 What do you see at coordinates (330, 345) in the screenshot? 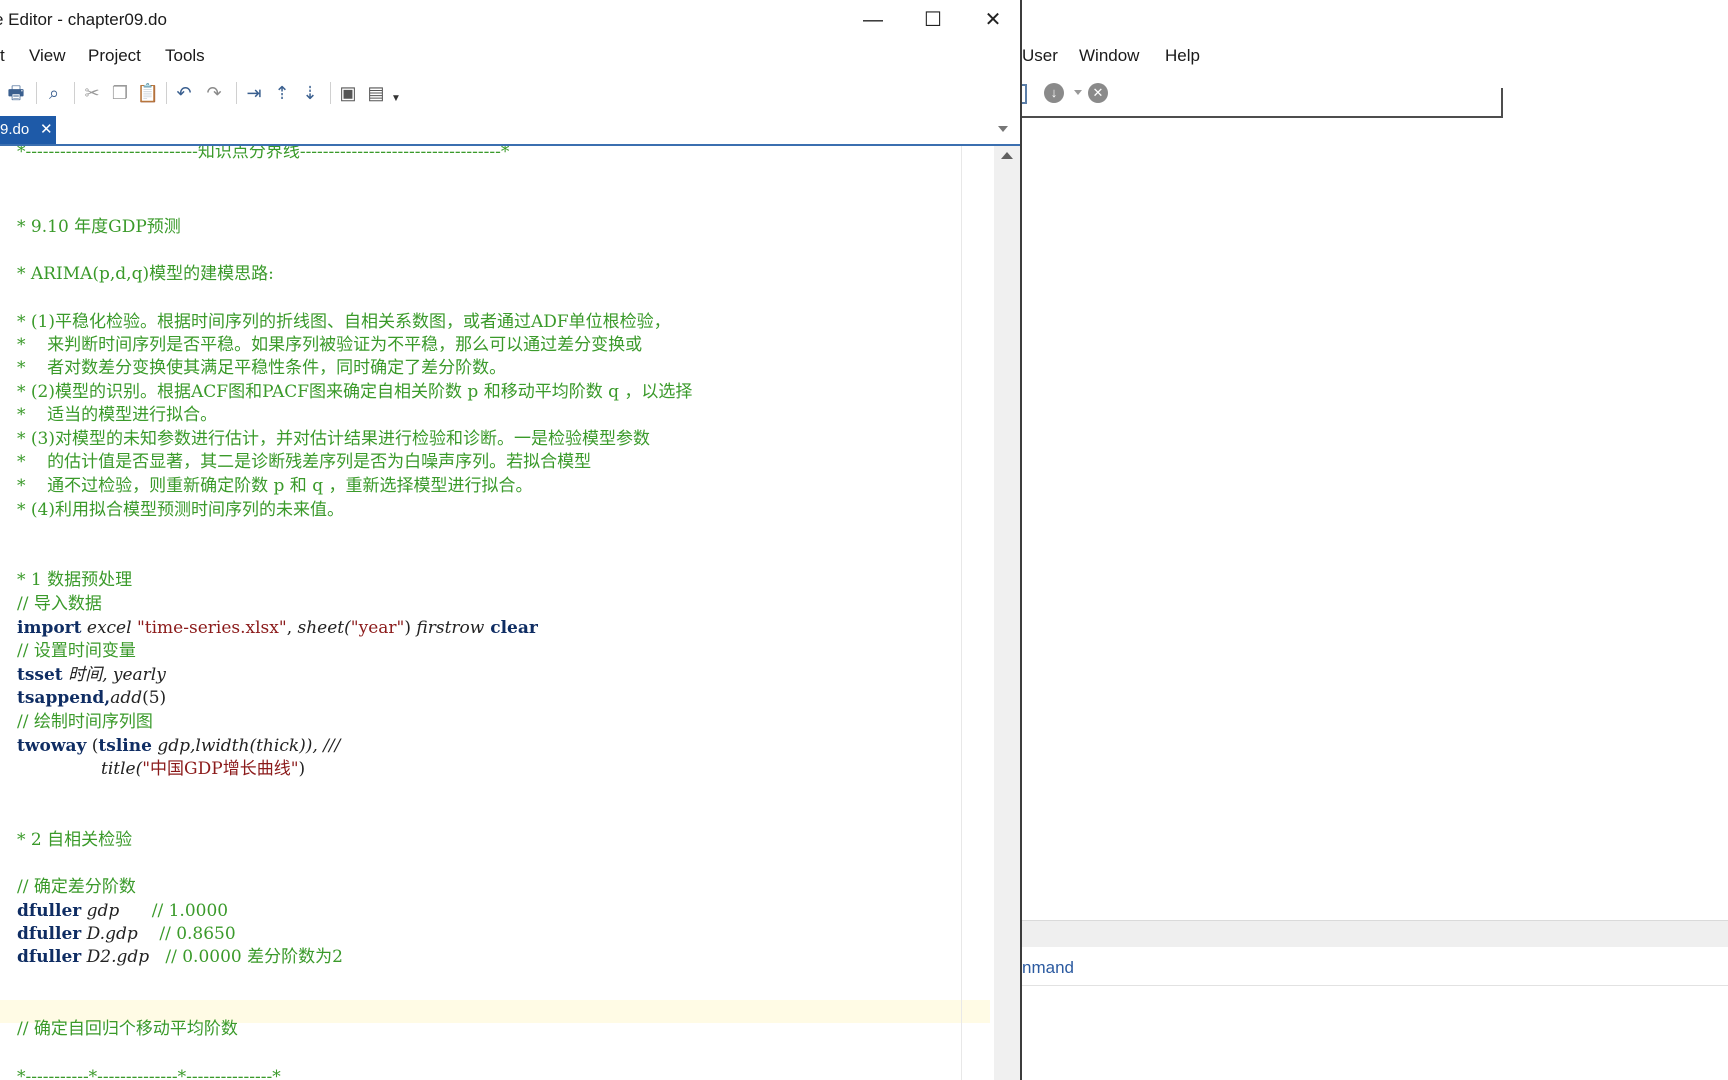
I see `code-line: * 来判断时间序列是否平稳。如果序列被验证为不平稳，那么可以通过差分变换或` at bounding box center [330, 345].